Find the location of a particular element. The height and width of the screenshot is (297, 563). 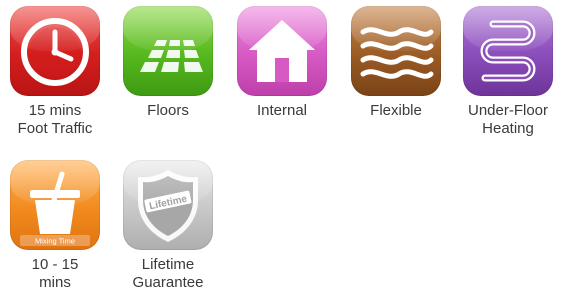

clock-icon is located at coordinates (55, 52).